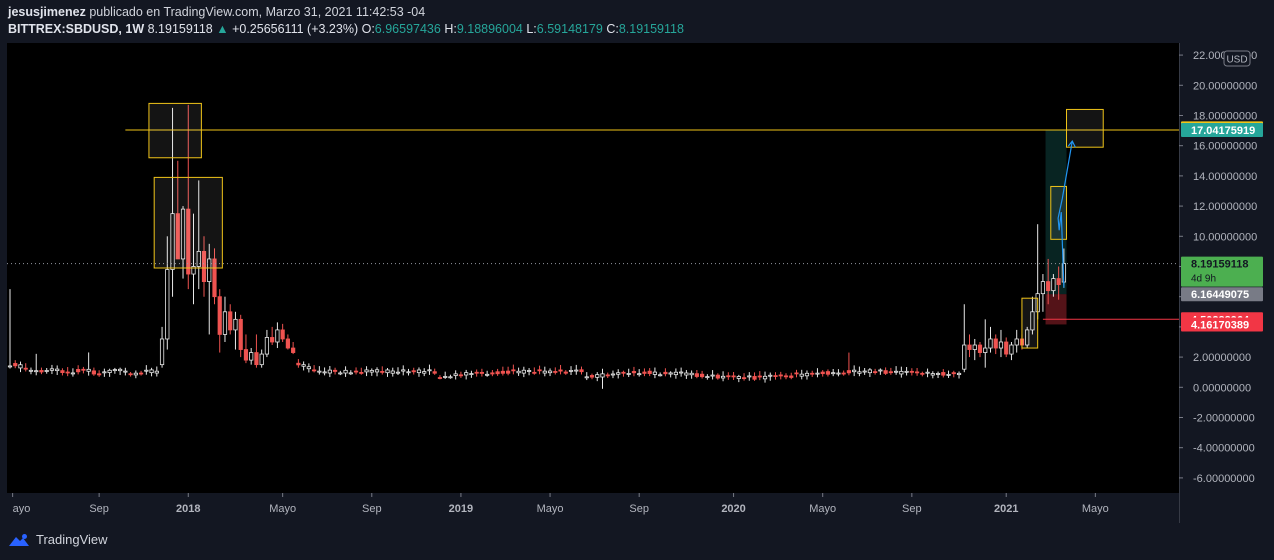 This screenshot has width=1274, height=560. I want to click on tradingview-logo-icon, so click(19, 539).